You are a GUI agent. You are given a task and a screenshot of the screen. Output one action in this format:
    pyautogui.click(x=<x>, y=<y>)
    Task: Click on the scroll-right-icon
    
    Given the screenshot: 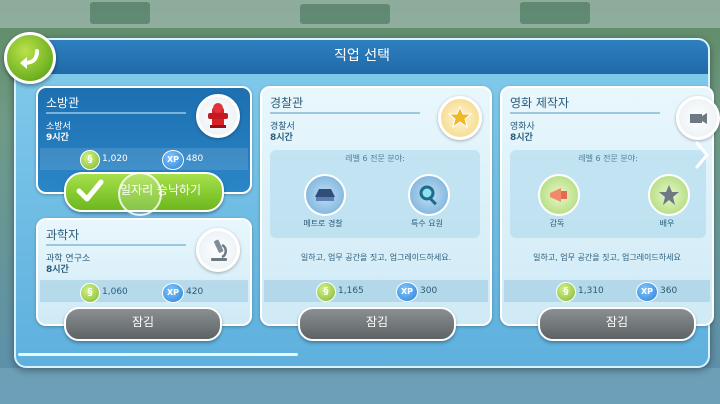 What is the action you would take?
    pyautogui.click(x=702, y=155)
    